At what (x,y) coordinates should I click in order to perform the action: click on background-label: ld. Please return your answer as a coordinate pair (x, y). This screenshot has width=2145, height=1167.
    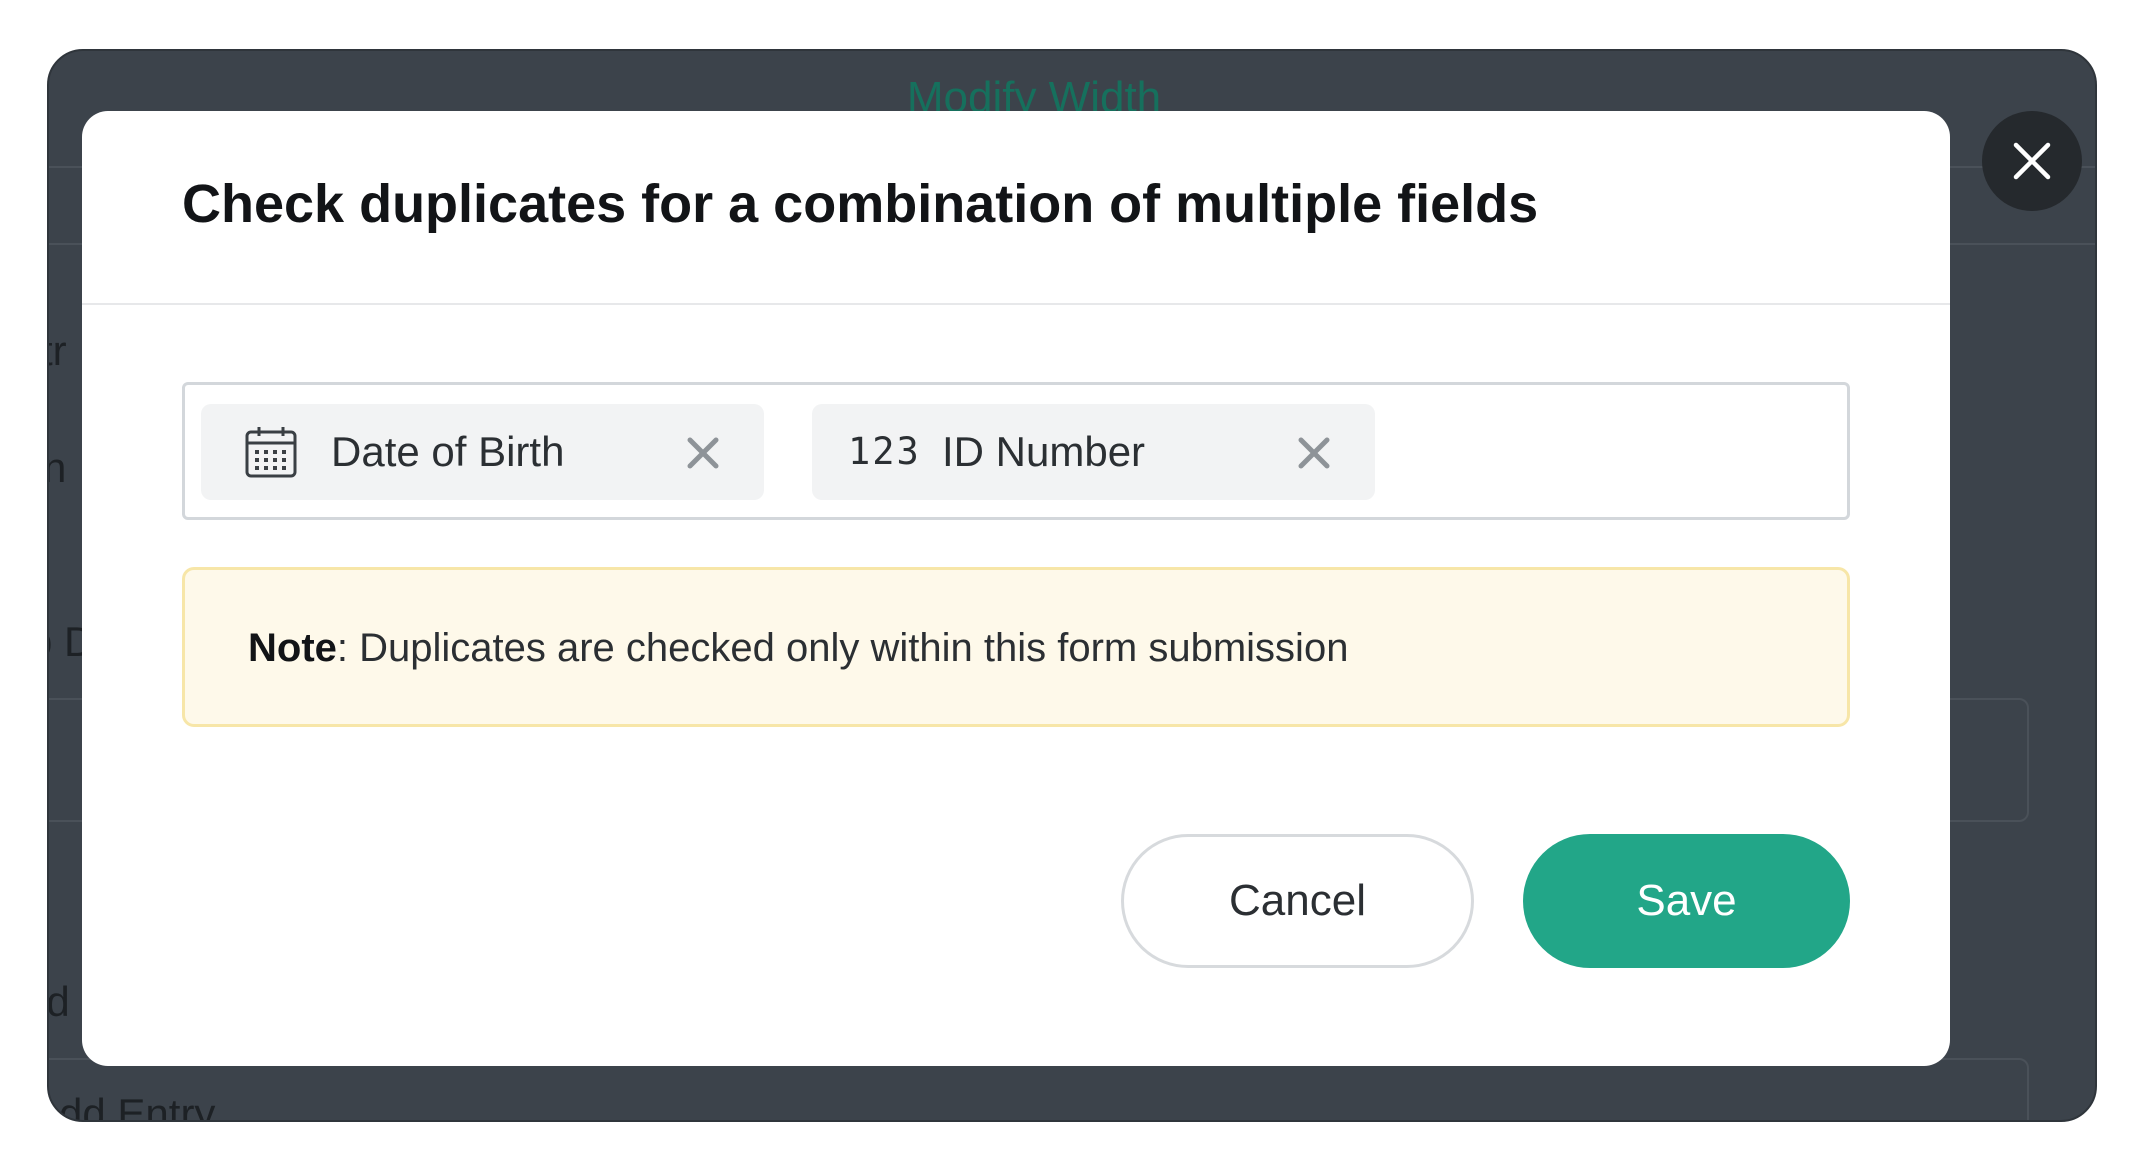
    Looking at the image, I should click on (58, 1001).